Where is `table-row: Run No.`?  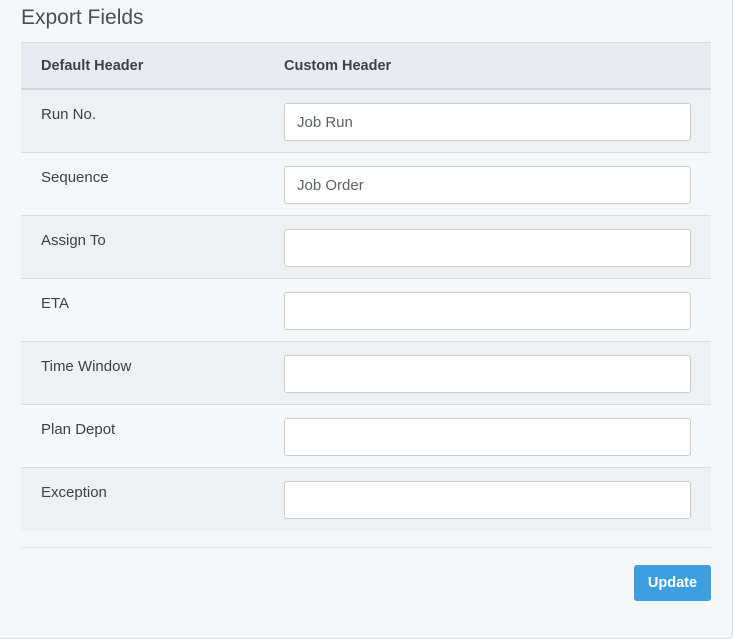 table-row: Run No. is located at coordinates (366, 121).